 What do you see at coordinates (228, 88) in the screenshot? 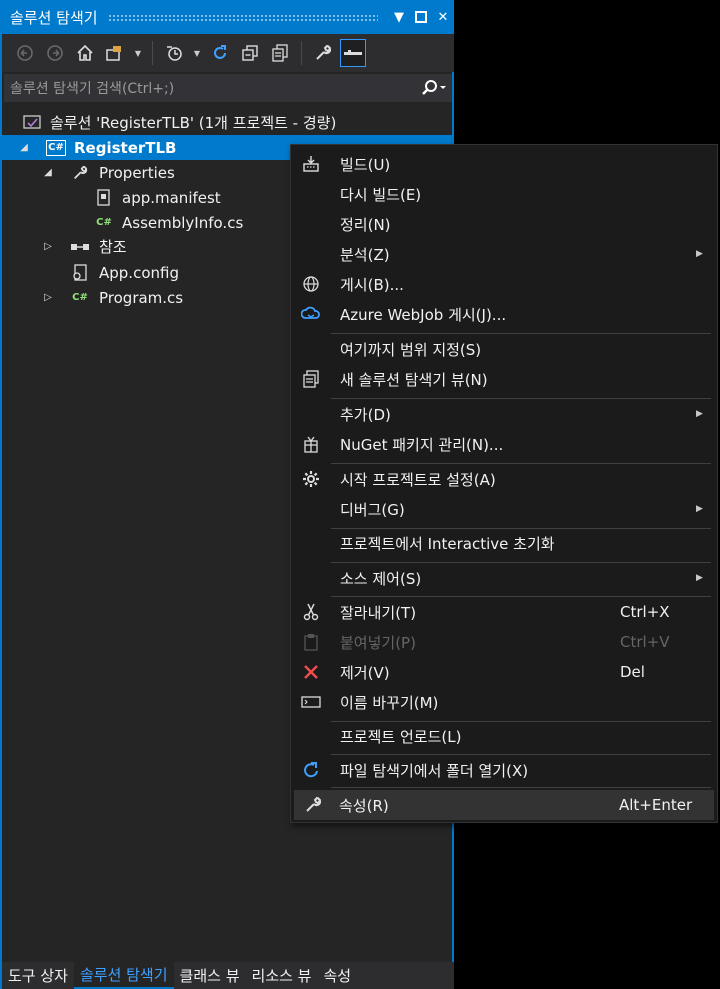
I see `search-box: 솔루션 탐색기 검색(Ctrl+;)` at bounding box center [228, 88].